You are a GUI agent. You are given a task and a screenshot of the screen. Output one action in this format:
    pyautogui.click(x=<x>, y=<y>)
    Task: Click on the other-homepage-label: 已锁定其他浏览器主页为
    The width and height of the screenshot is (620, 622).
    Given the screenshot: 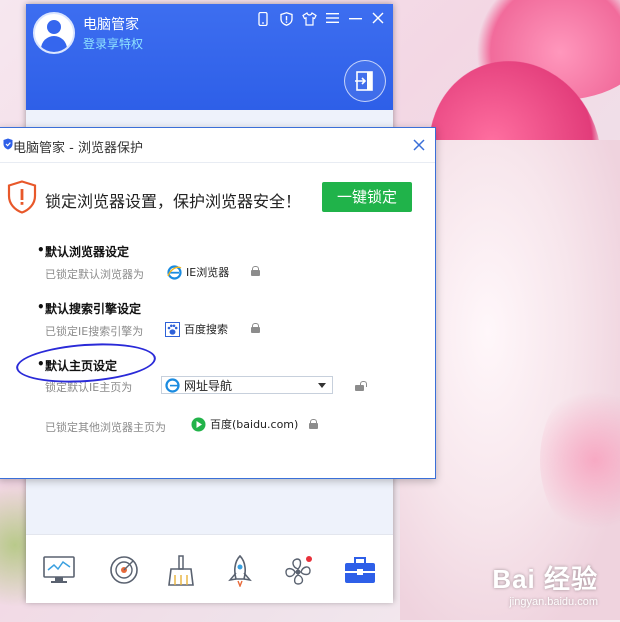 What is the action you would take?
    pyautogui.click(x=105, y=427)
    